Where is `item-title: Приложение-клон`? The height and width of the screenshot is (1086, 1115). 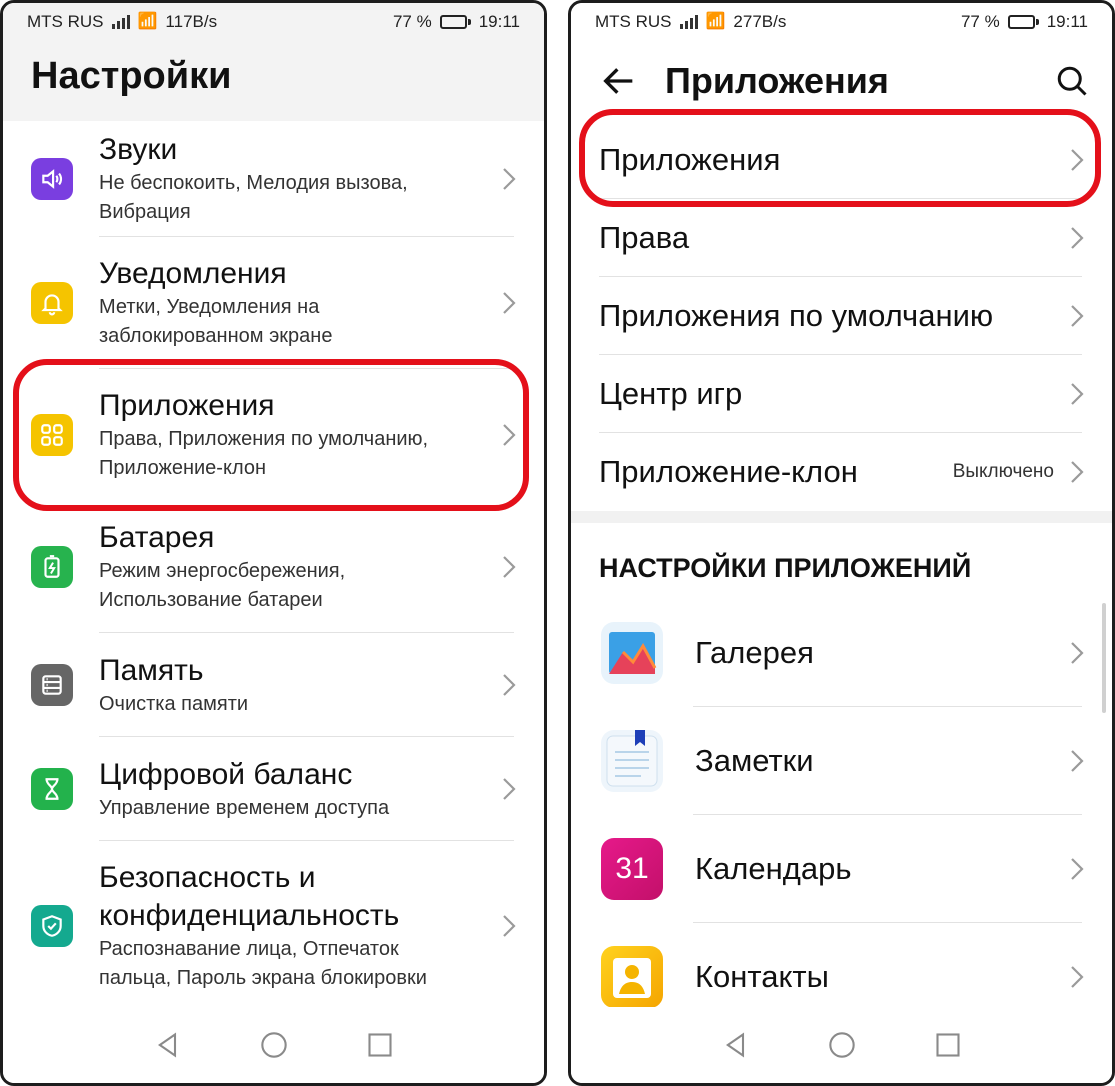 item-title: Приложение-клон is located at coordinates (728, 471).